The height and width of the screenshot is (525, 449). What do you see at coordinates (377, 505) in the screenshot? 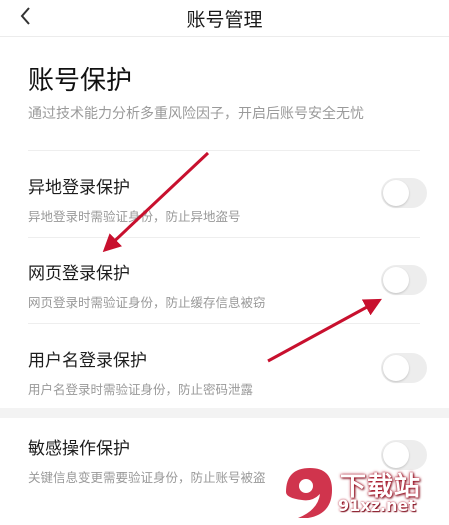
I see `watermark-url: 91xz.net` at bounding box center [377, 505].